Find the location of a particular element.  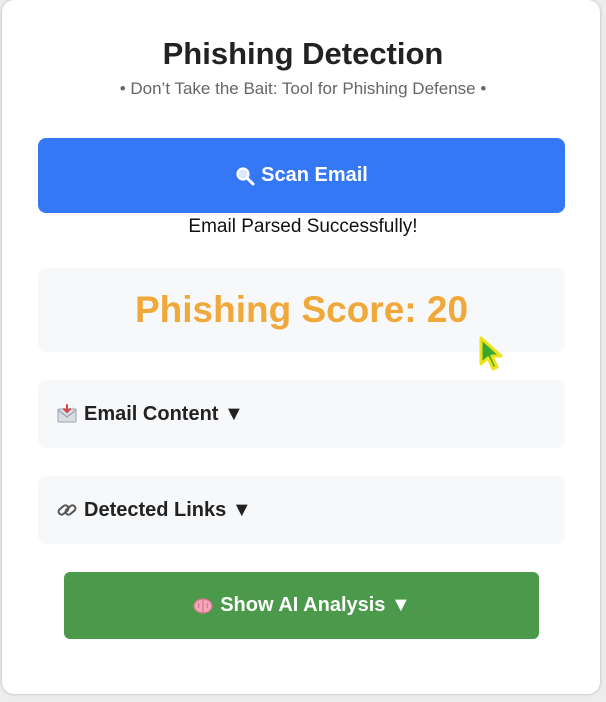

scan-email-button: Scan Email is located at coordinates (301, 175).